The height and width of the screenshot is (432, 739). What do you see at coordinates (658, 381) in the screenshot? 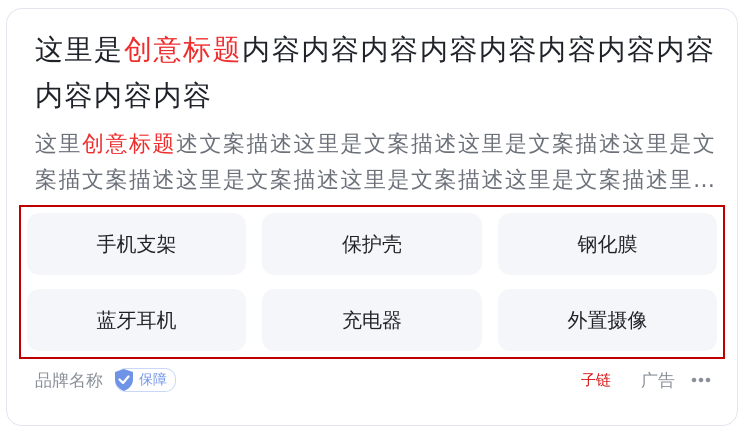
I see `ad-label: 广告` at bounding box center [658, 381].